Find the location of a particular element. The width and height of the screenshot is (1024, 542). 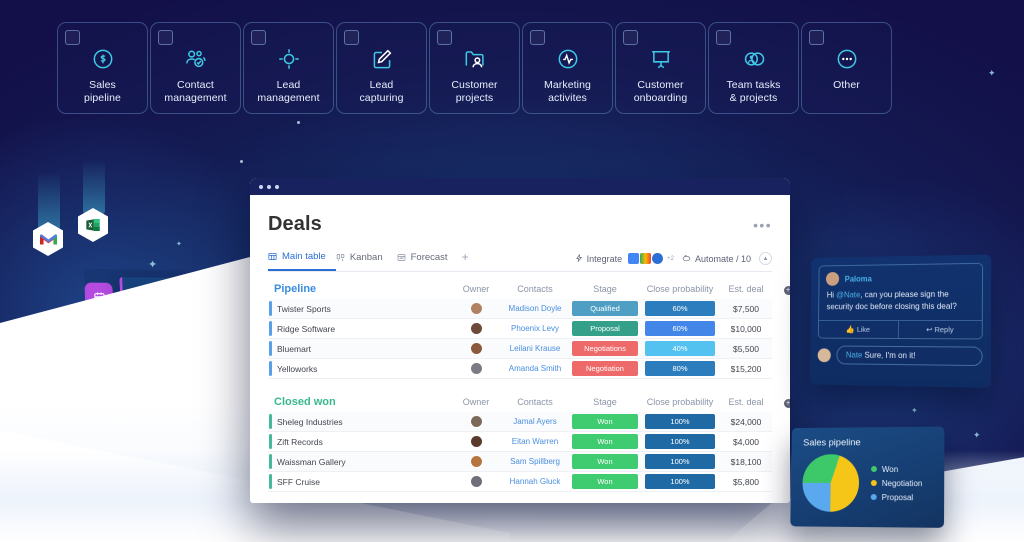

contact-name: Sam Spillberg is located at coordinates (535, 461).